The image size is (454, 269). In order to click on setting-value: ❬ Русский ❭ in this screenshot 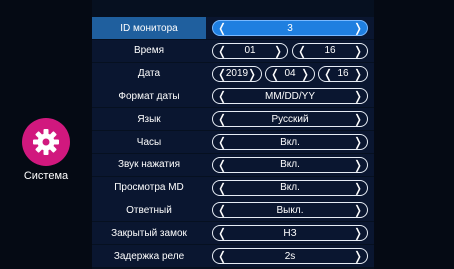, I will do `click(290, 119)`.